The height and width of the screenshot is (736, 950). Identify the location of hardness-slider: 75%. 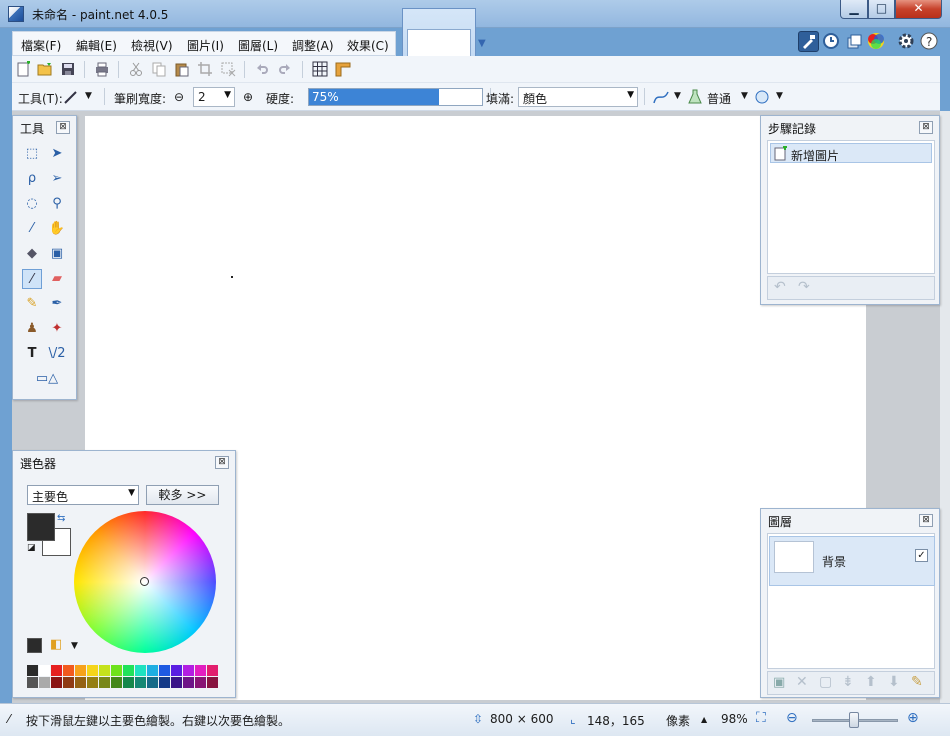
(395, 97).